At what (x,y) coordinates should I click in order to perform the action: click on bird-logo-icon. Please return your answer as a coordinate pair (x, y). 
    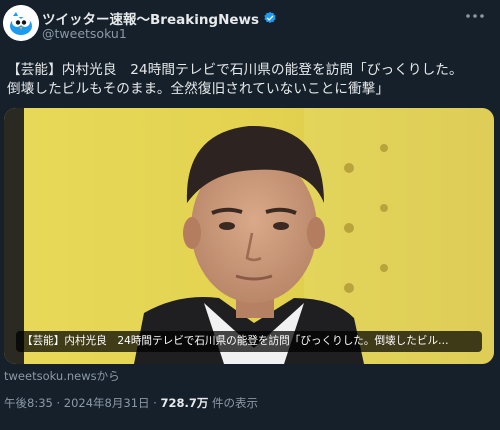
    Looking at the image, I should click on (21, 23).